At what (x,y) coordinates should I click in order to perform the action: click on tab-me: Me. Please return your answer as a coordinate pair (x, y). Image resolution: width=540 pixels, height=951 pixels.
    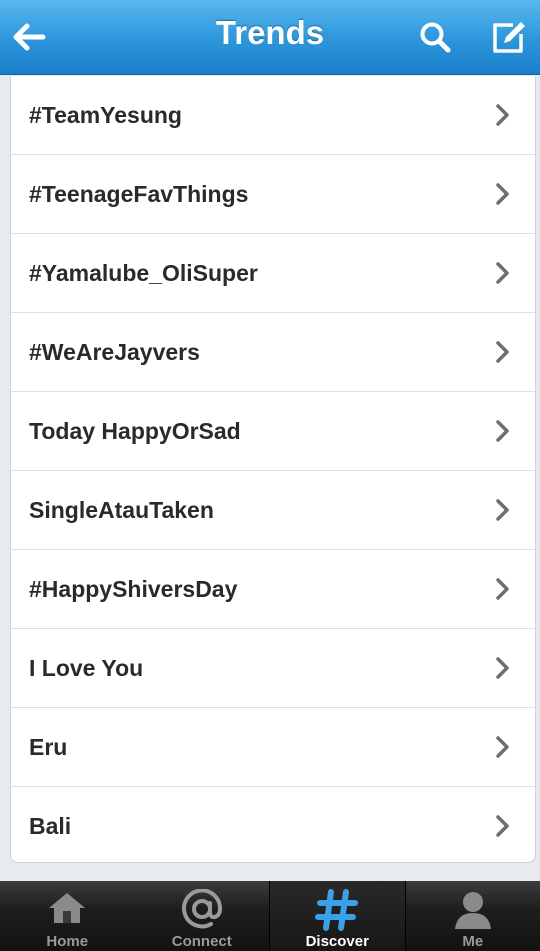
    Looking at the image, I should click on (473, 916).